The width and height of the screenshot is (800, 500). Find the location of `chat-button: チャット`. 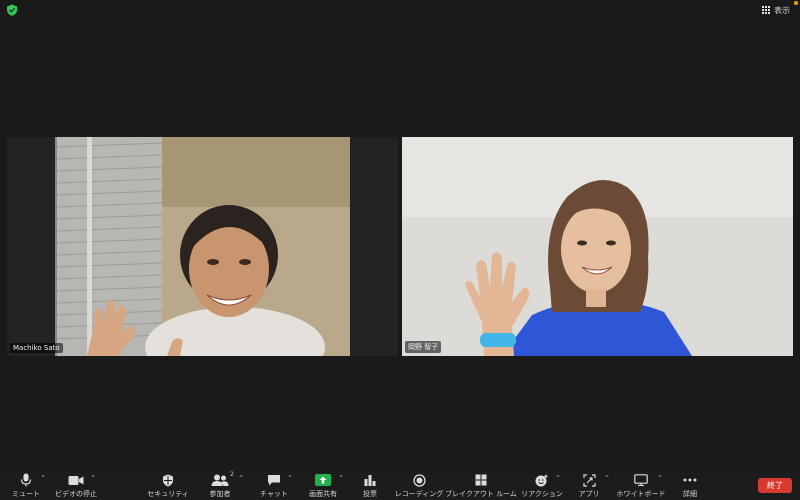

chat-button: チャット is located at coordinates (274, 484).